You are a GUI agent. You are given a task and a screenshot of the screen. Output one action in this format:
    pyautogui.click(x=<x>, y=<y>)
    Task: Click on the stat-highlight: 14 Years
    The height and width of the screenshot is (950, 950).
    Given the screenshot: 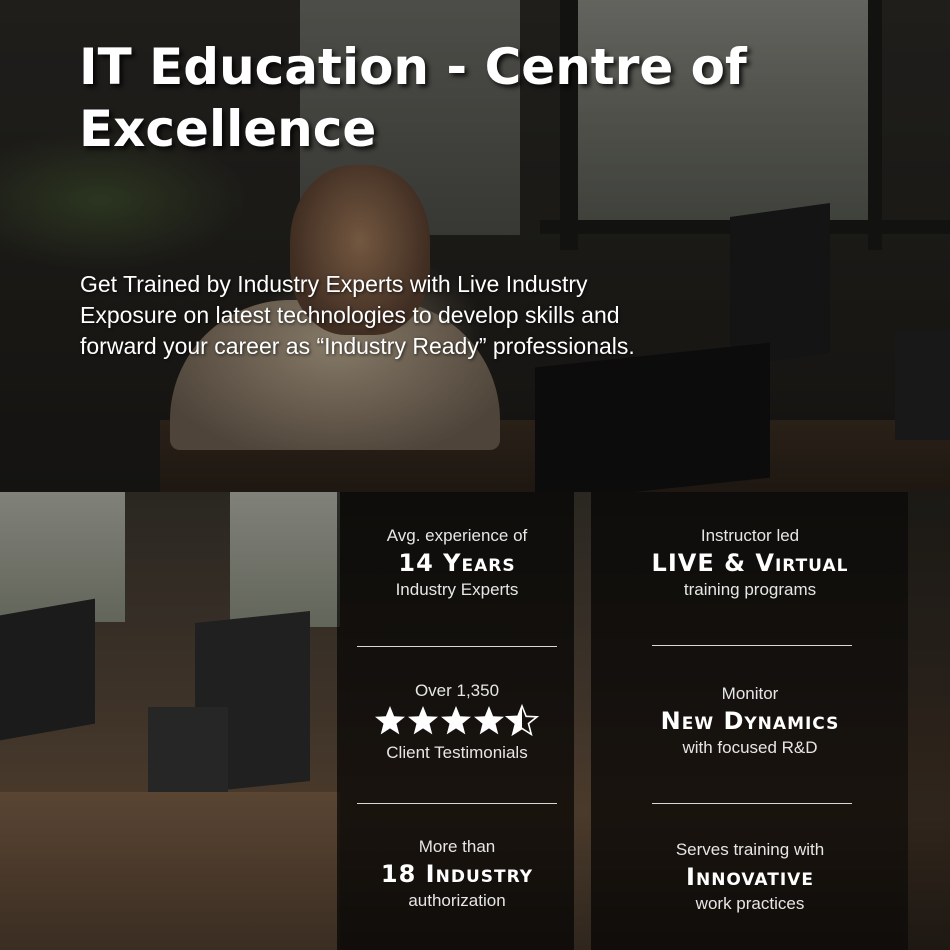 What is the action you would take?
    pyautogui.click(x=457, y=563)
    